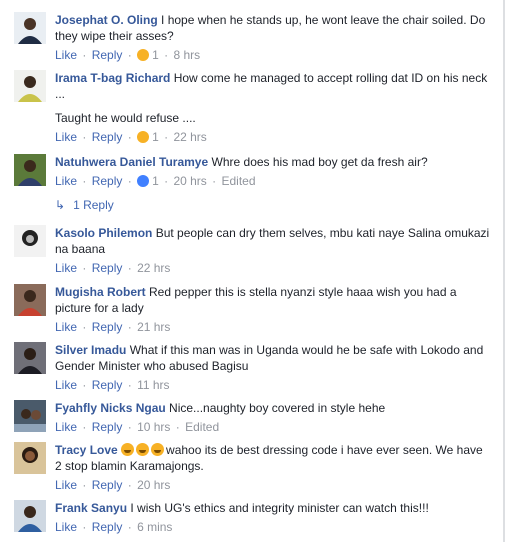 The width and height of the screenshot is (505, 542). I want to click on timestamp: 10 hrs, so click(153, 427).